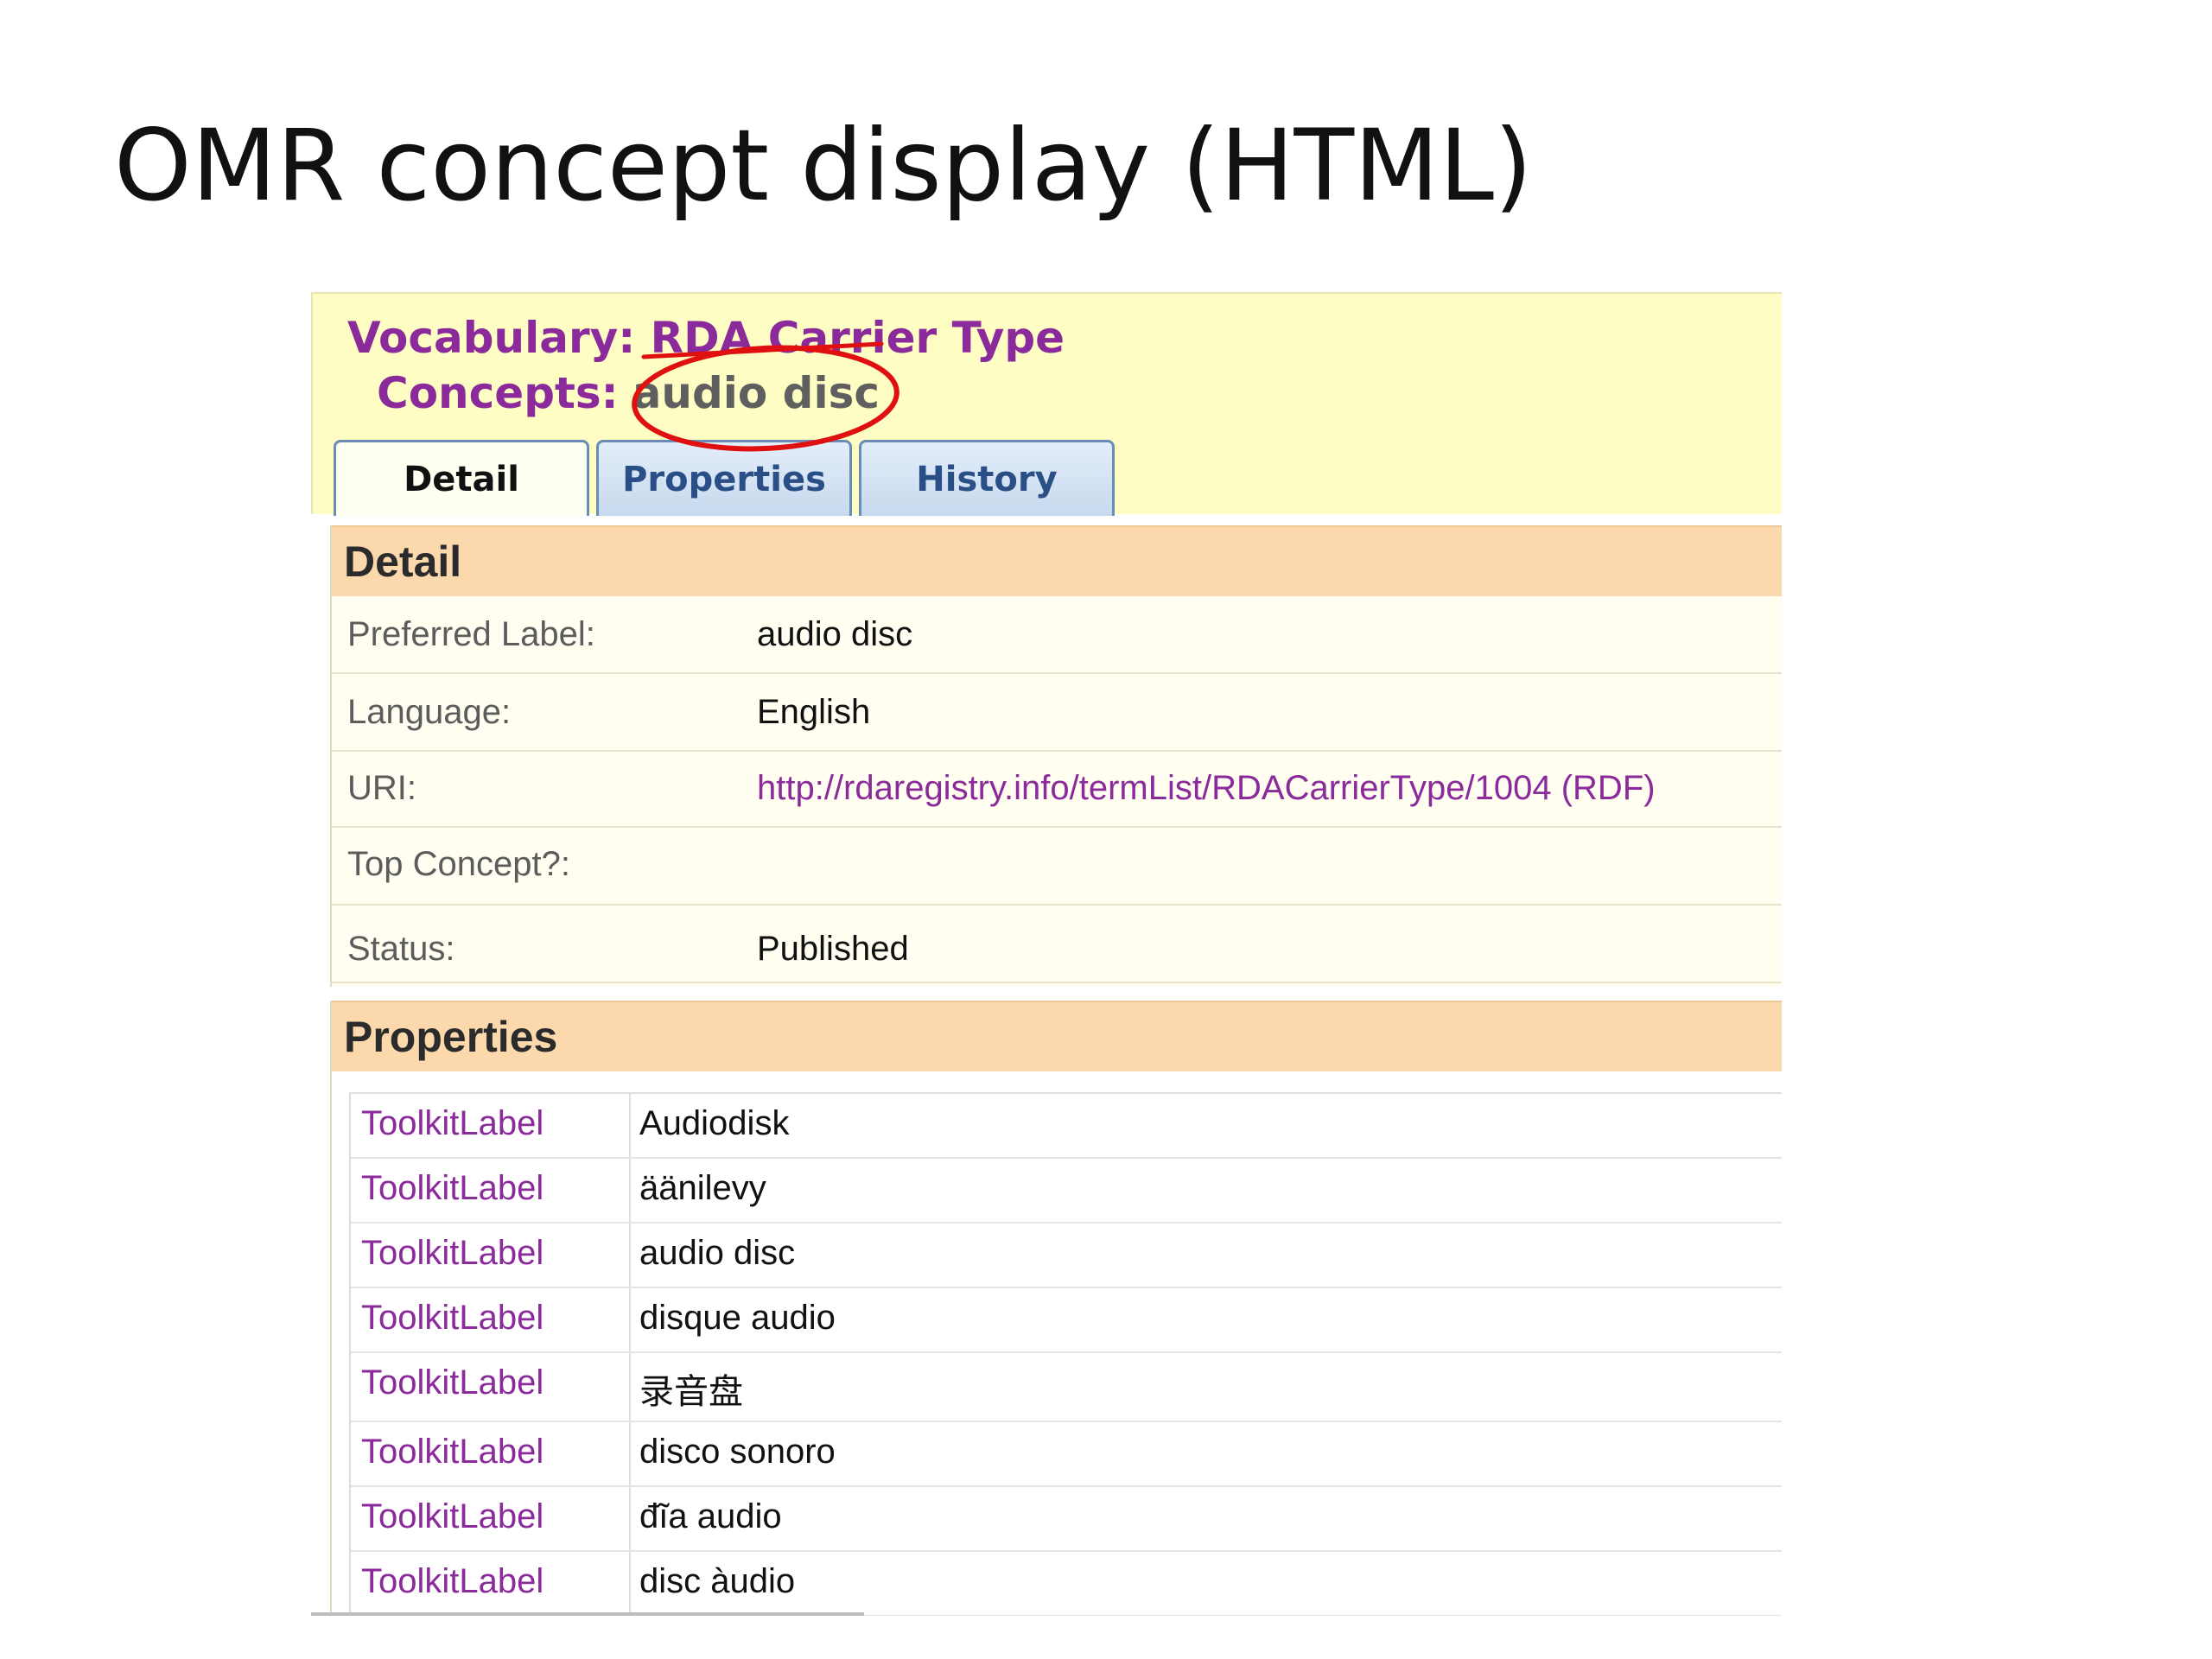 This screenshot has height=1659, width=2212. Describe the element at coordinates (1057, 1036) in the screenshot. I see `properties-heading: Properties` at that location.